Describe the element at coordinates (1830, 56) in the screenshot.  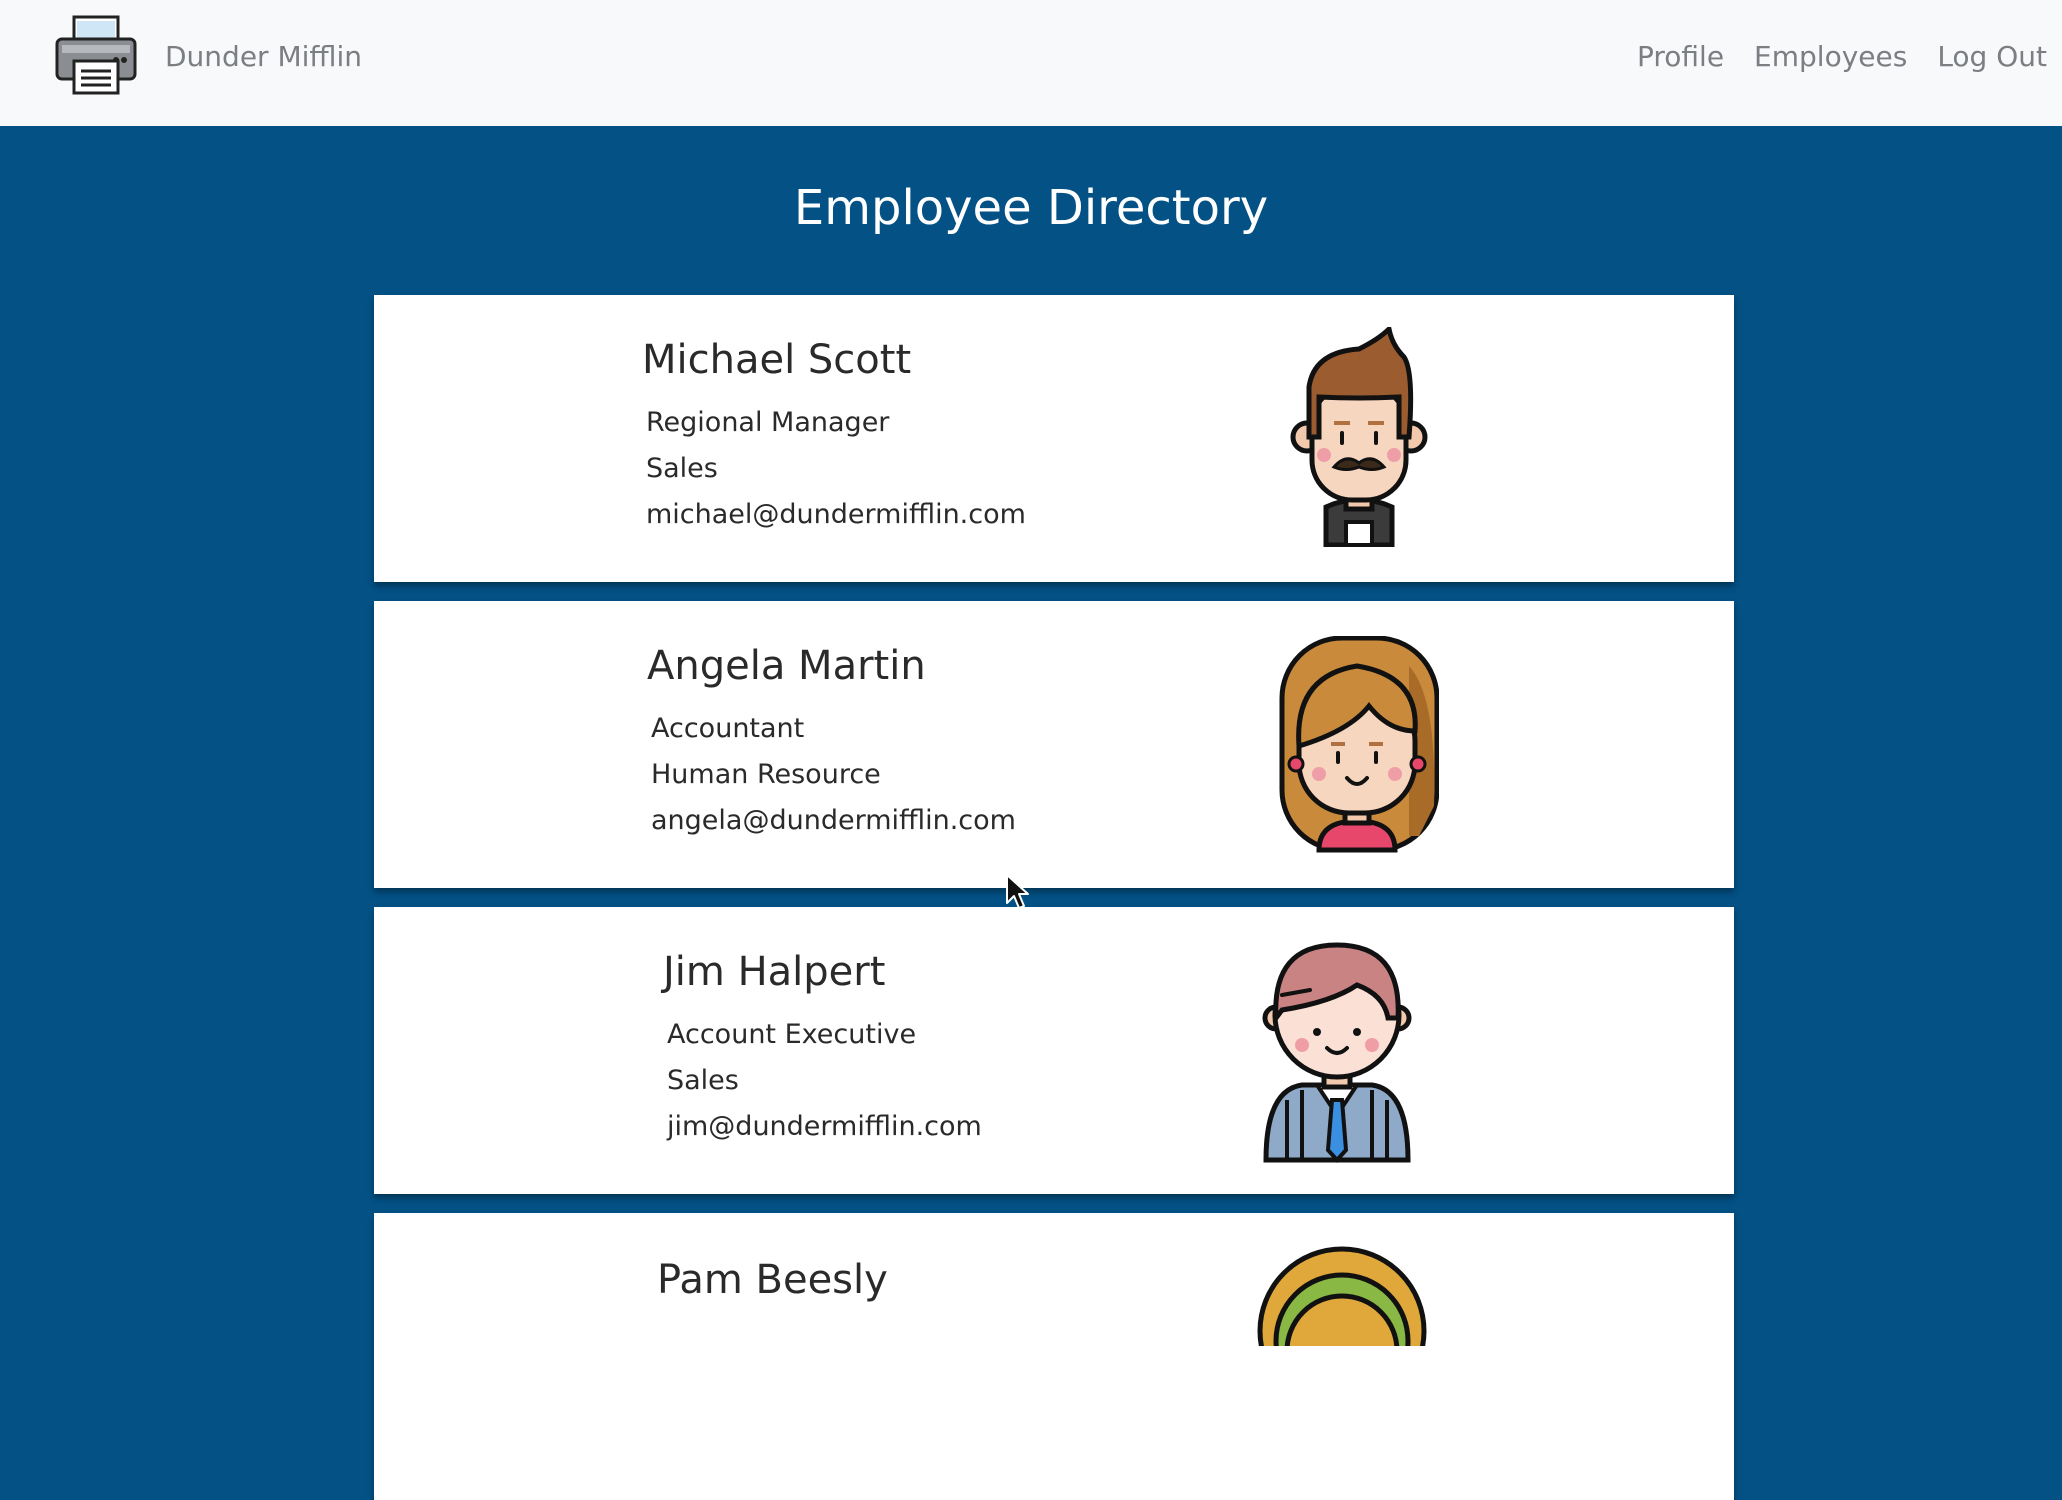
I see `nav-link-employees: Employees` at that location.